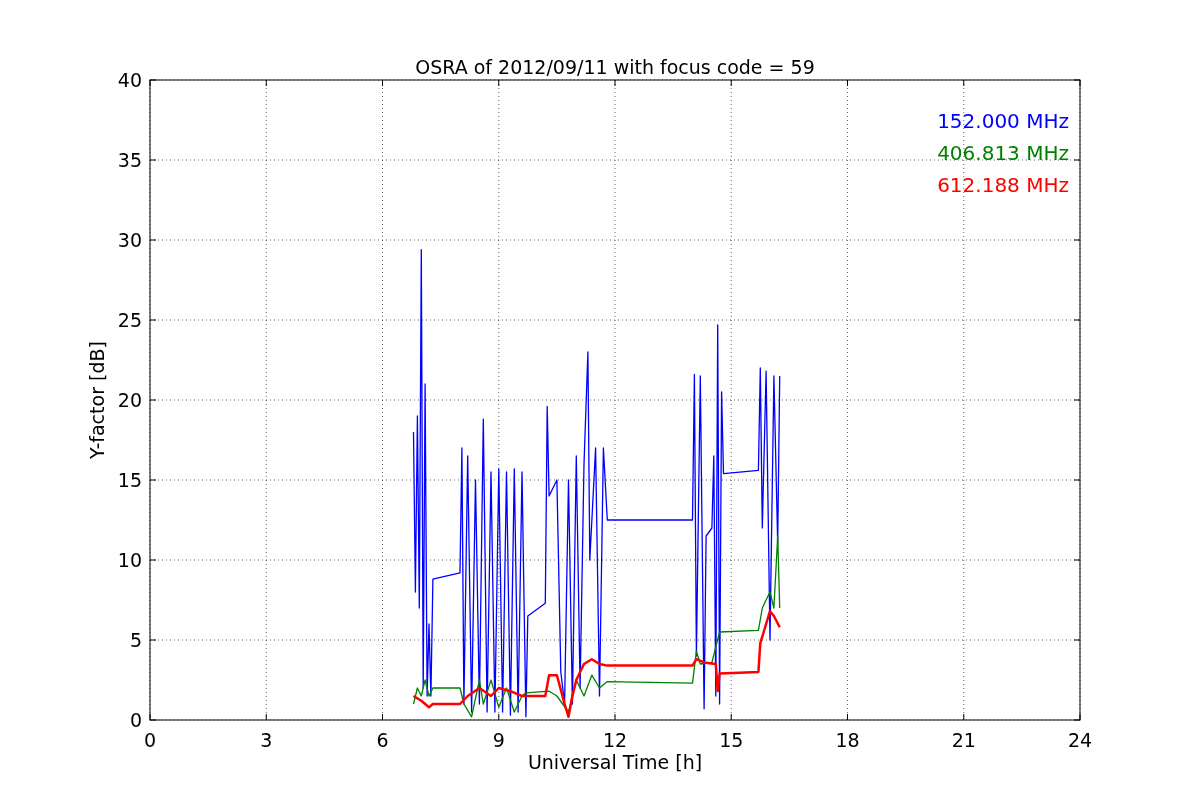 This screenshot has width=1200, height=800. Describe the element at coordinates (498, 740) in the screenshot. I see `tick-label: 9` at that location.